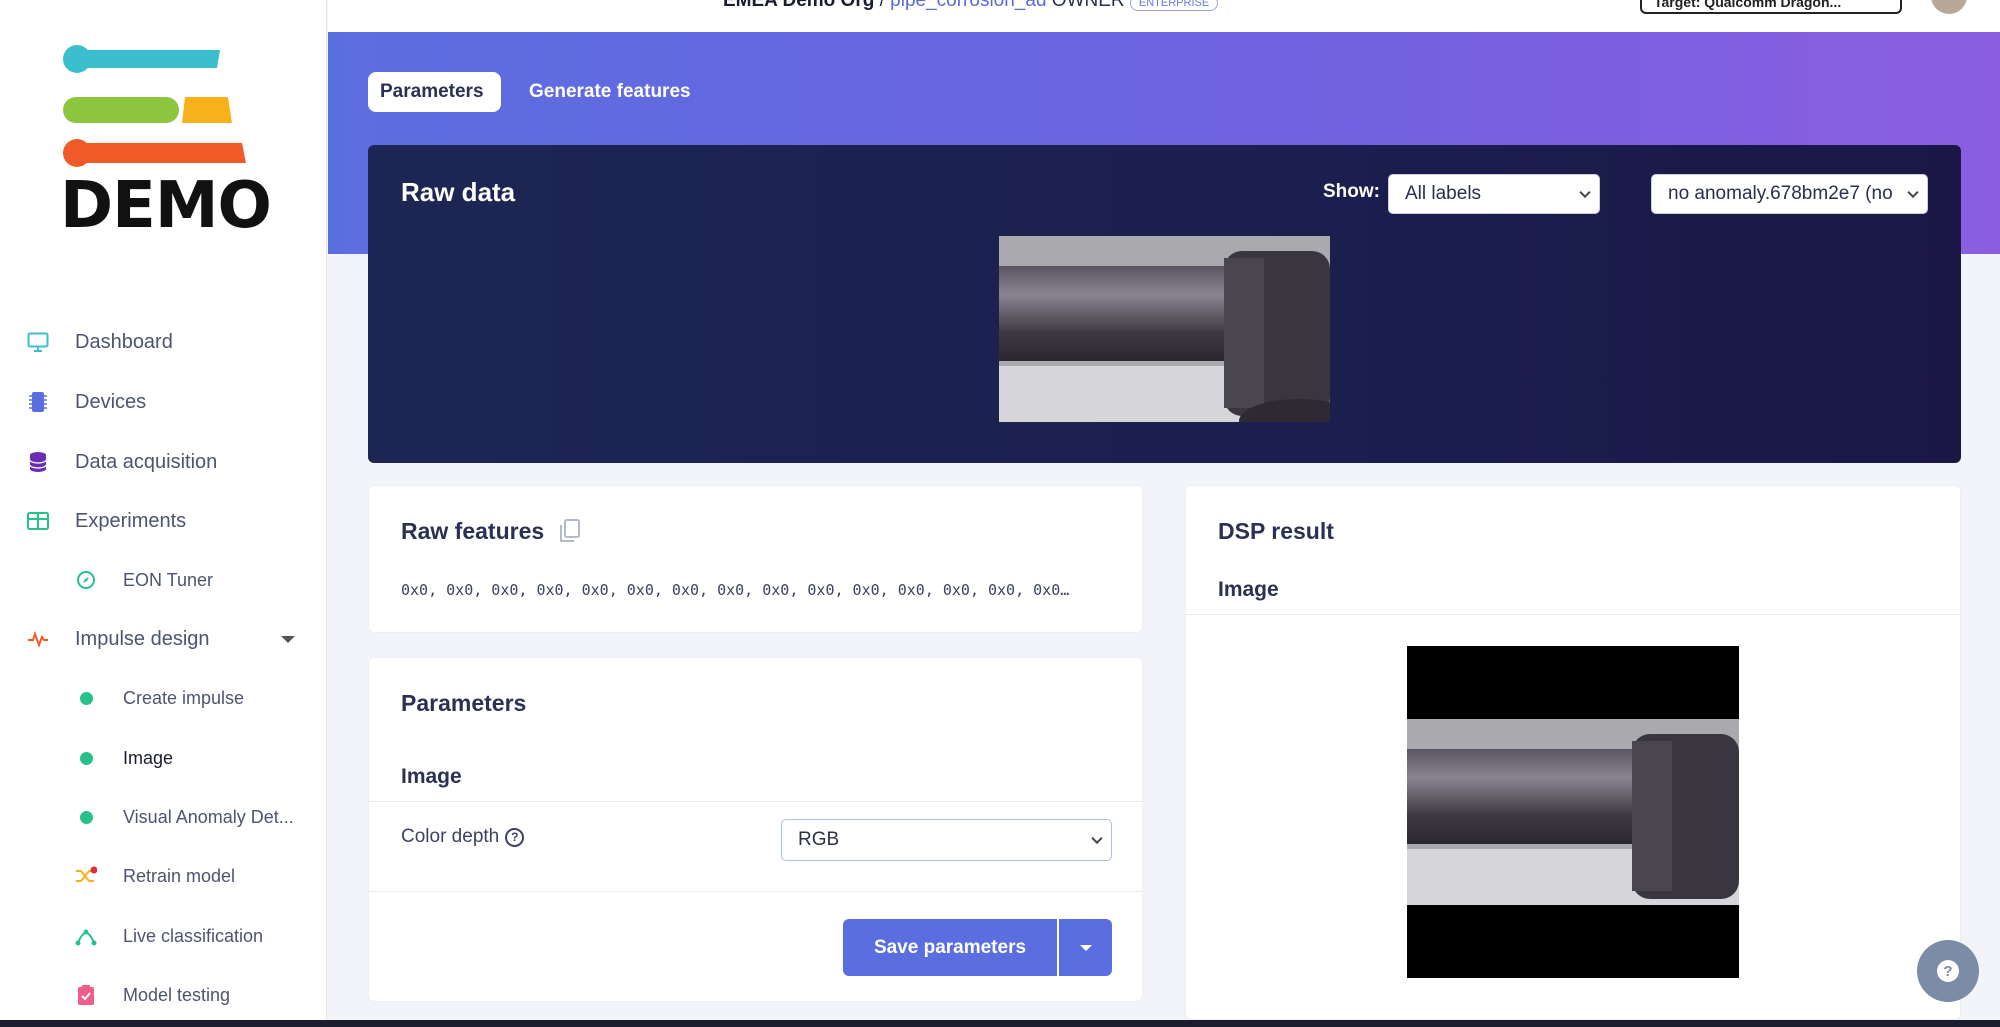  I want to click on raw-data-title: Raw data, so click(458, 192).